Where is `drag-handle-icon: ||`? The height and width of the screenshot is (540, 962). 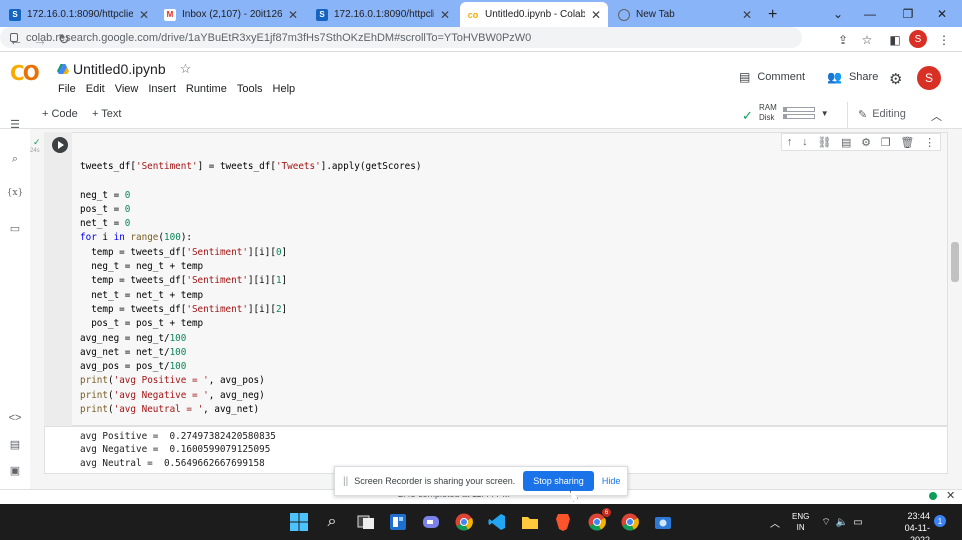
drag-handle-icon: || is located at coordinates (345, 481).